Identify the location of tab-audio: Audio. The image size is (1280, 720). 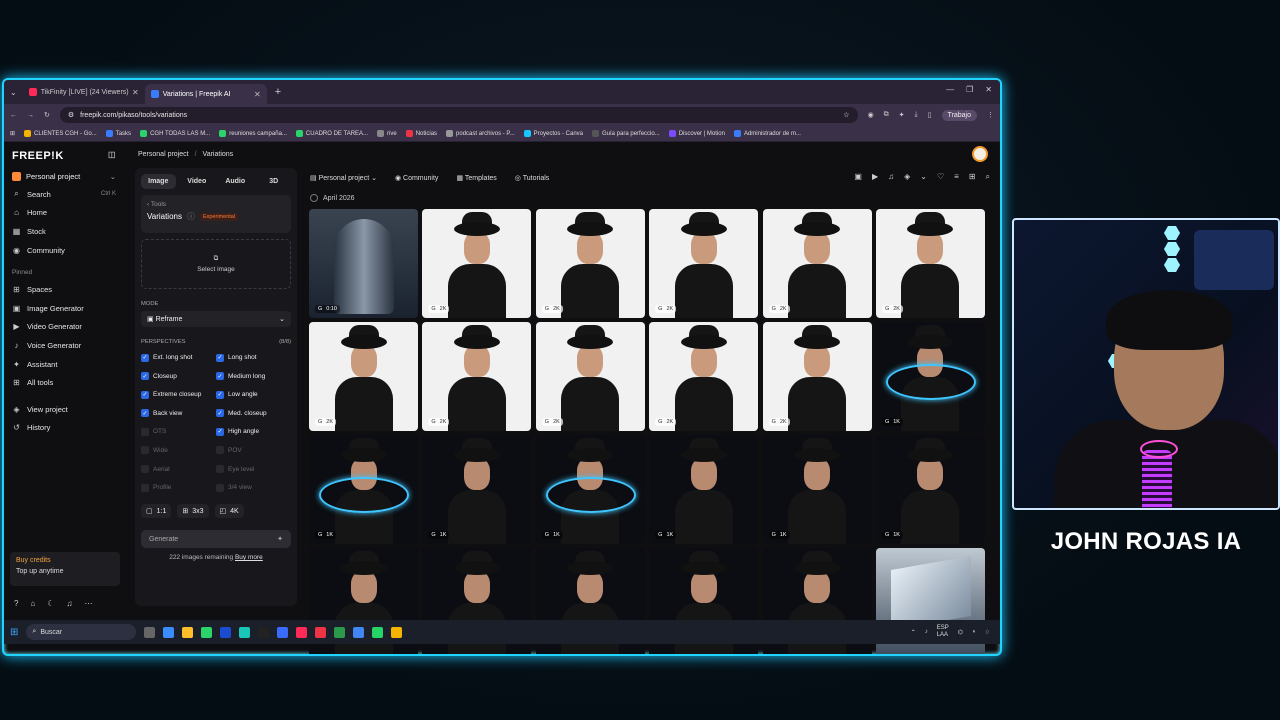
(235, 181).